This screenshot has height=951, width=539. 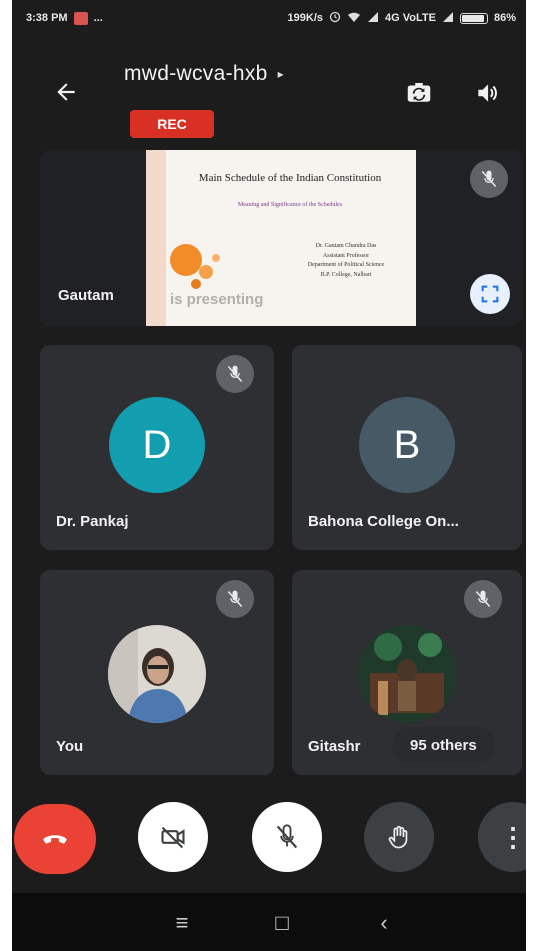 I want to click on others-count-button: 95 others, so click(x=443, y=745).